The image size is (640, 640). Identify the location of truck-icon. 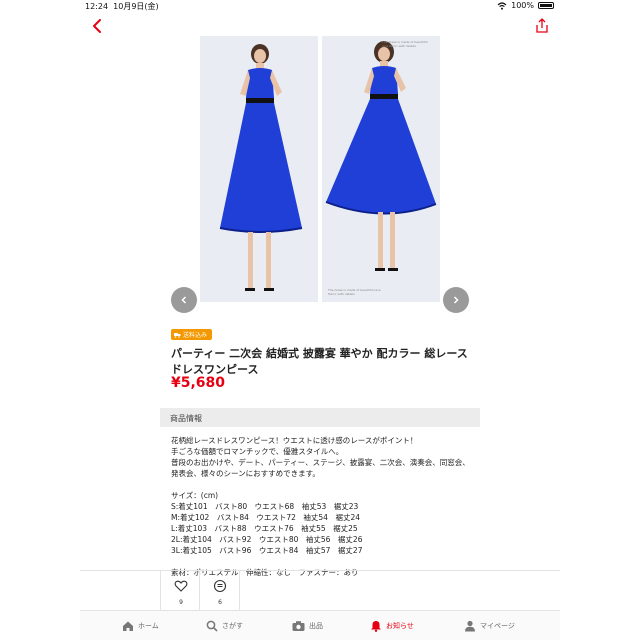
(177, 335).